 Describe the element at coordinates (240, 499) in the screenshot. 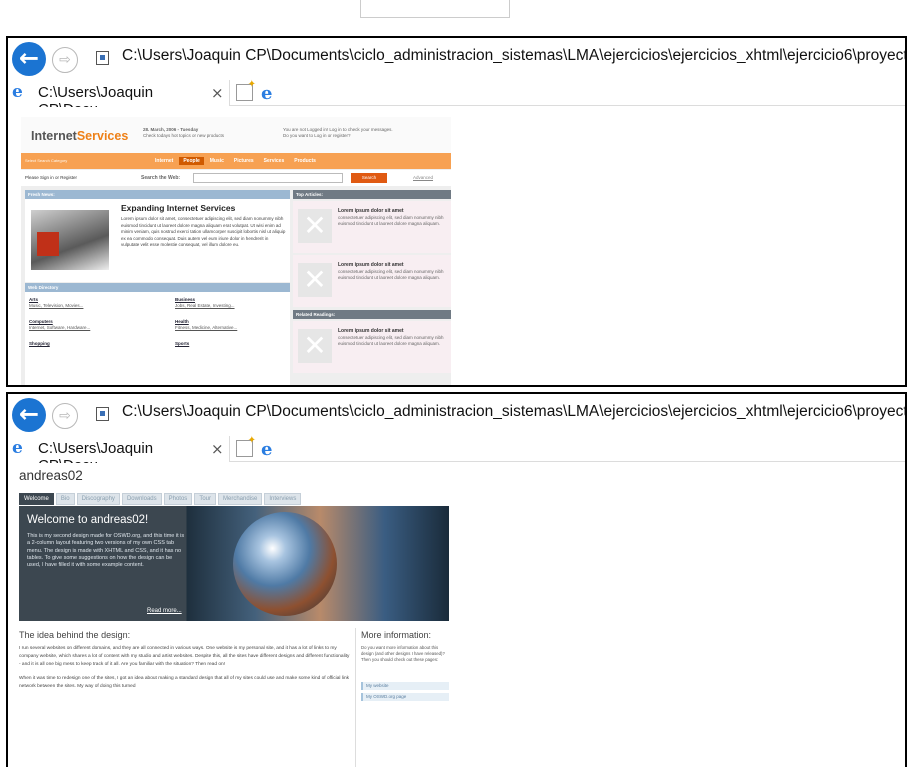

I see `site-tab: Merchandise` at that location.